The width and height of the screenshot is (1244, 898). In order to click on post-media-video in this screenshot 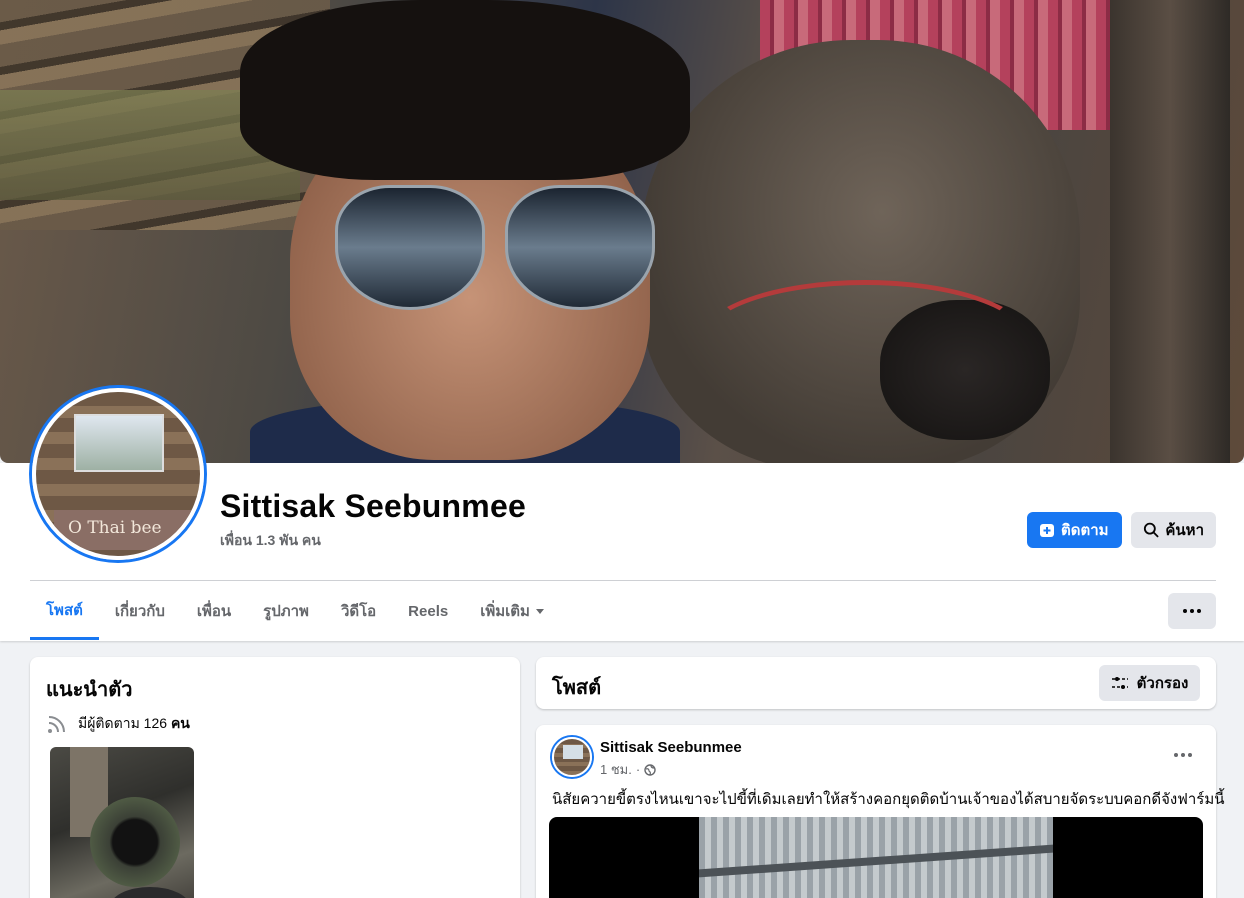, I will do `click(876, 857)`.